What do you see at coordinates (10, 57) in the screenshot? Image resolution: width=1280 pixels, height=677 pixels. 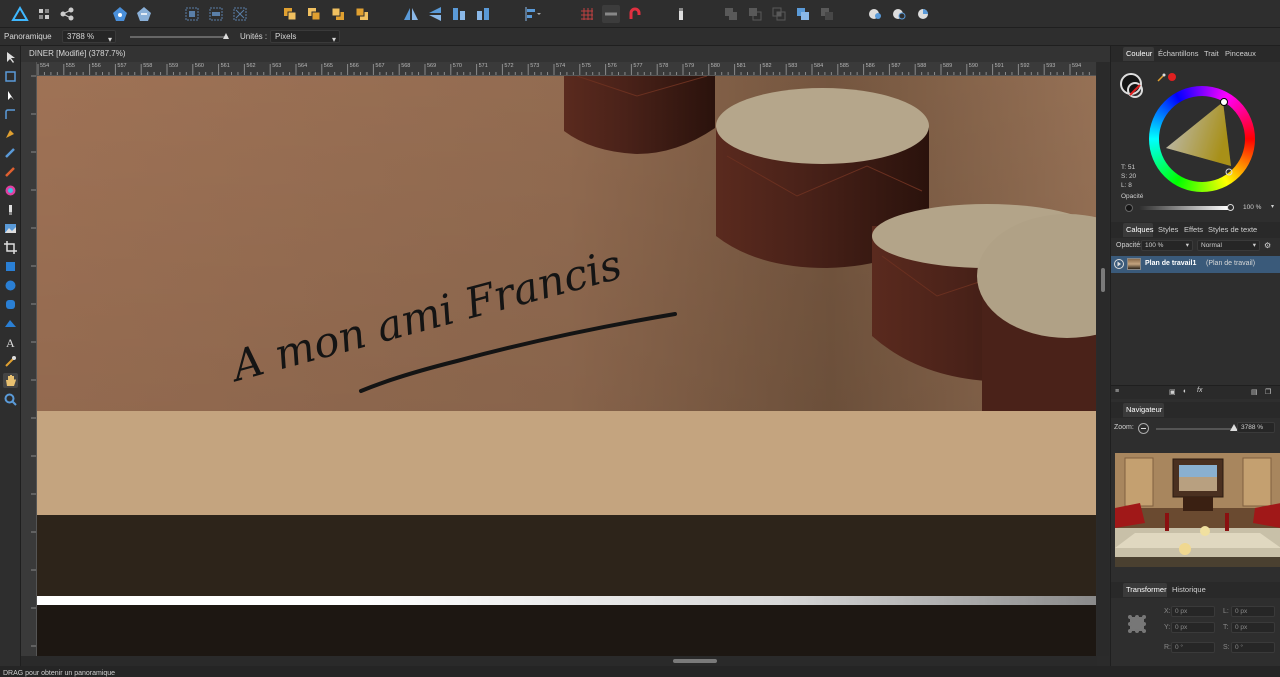 I see `move-tool-icon` at bounding box center [10, 57].